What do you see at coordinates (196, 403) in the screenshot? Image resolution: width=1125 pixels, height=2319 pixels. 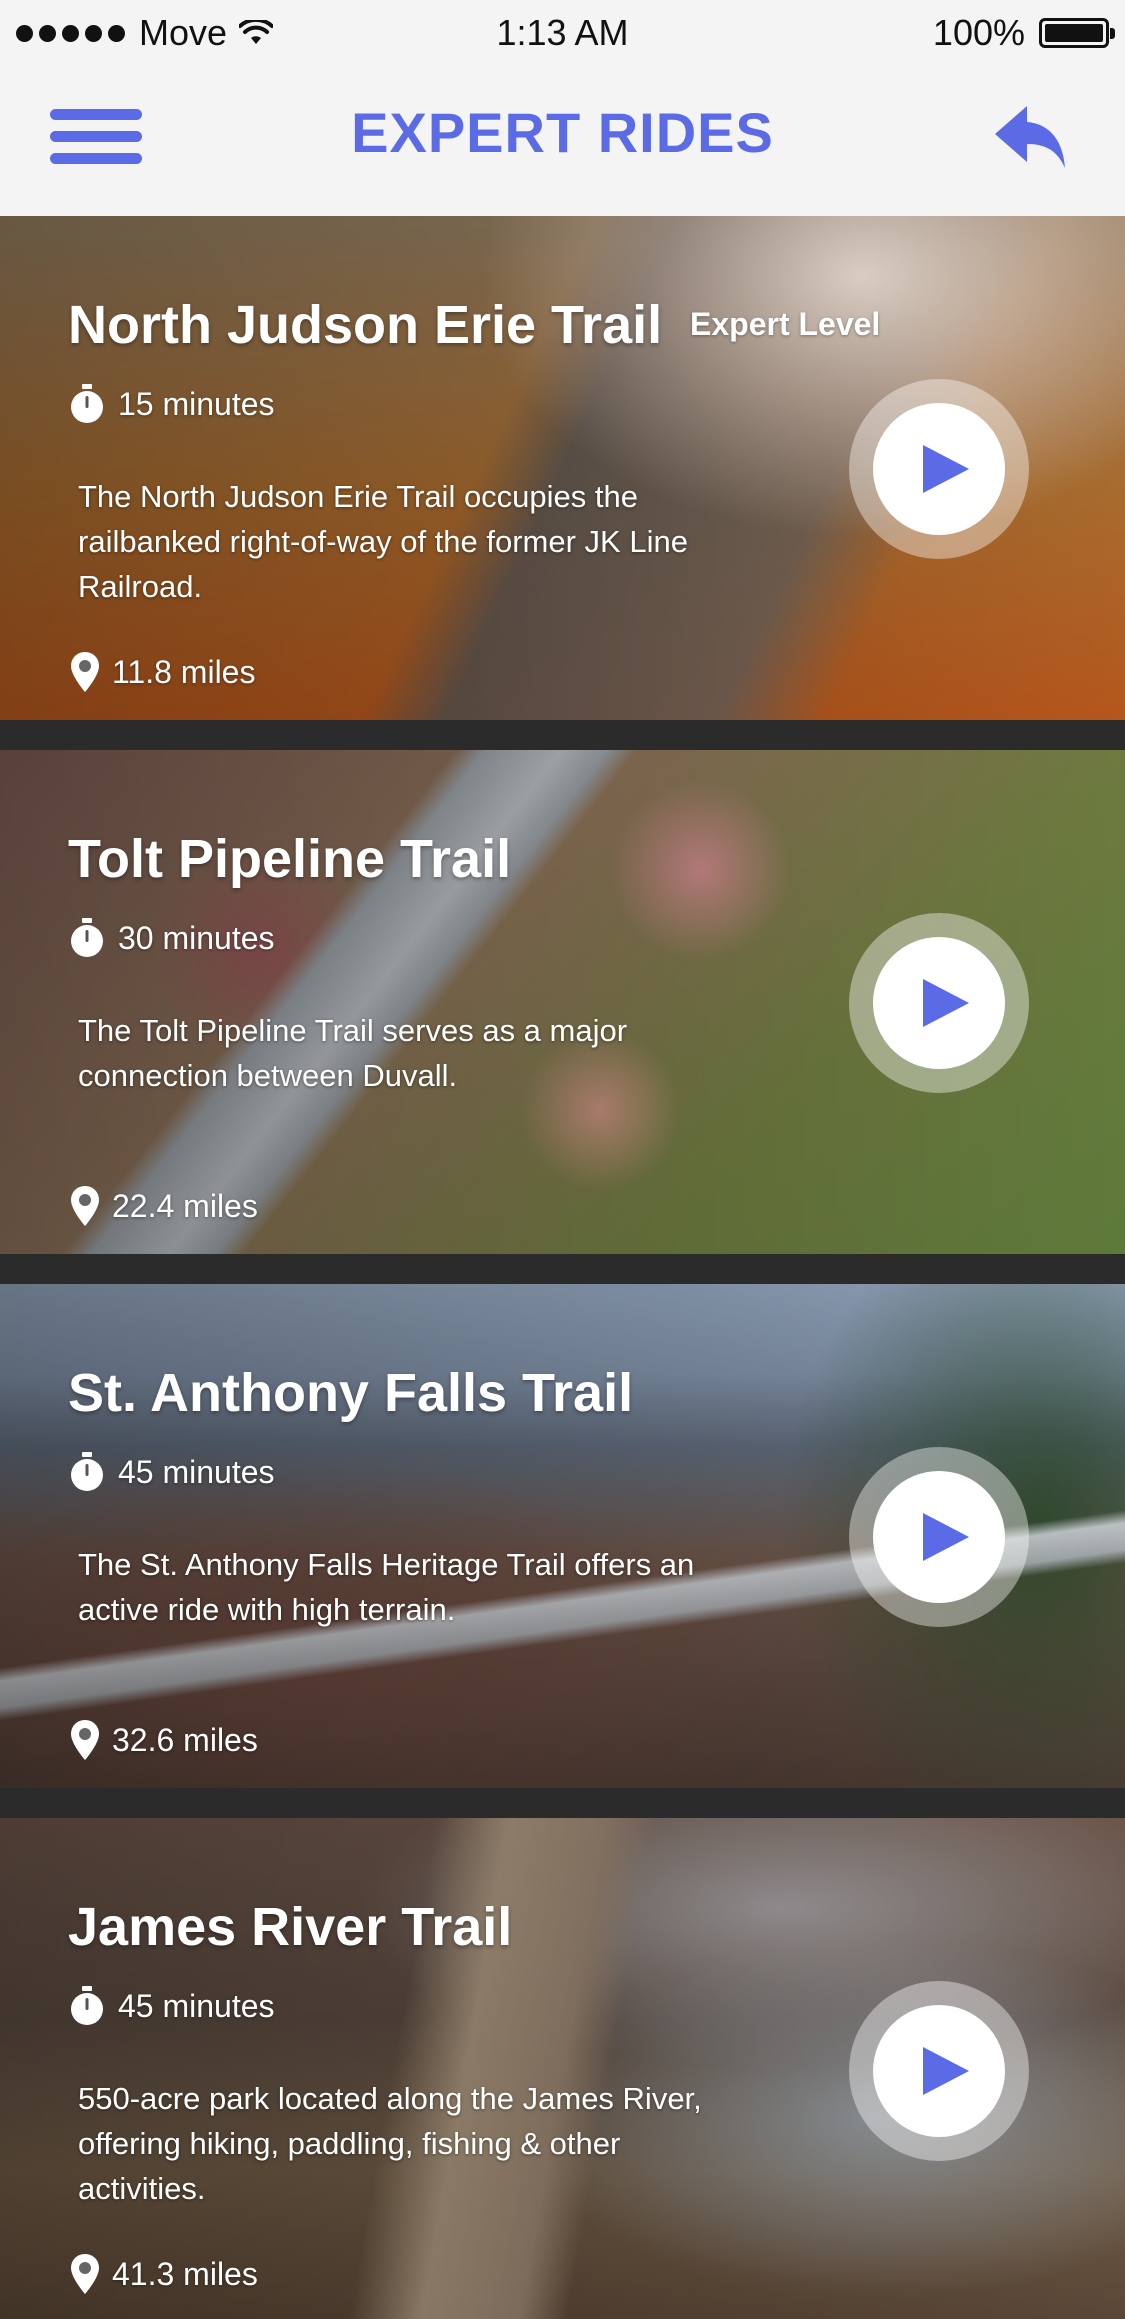 I see `trail-duration-label: 15 minutes` at bounding box center [196, 403].